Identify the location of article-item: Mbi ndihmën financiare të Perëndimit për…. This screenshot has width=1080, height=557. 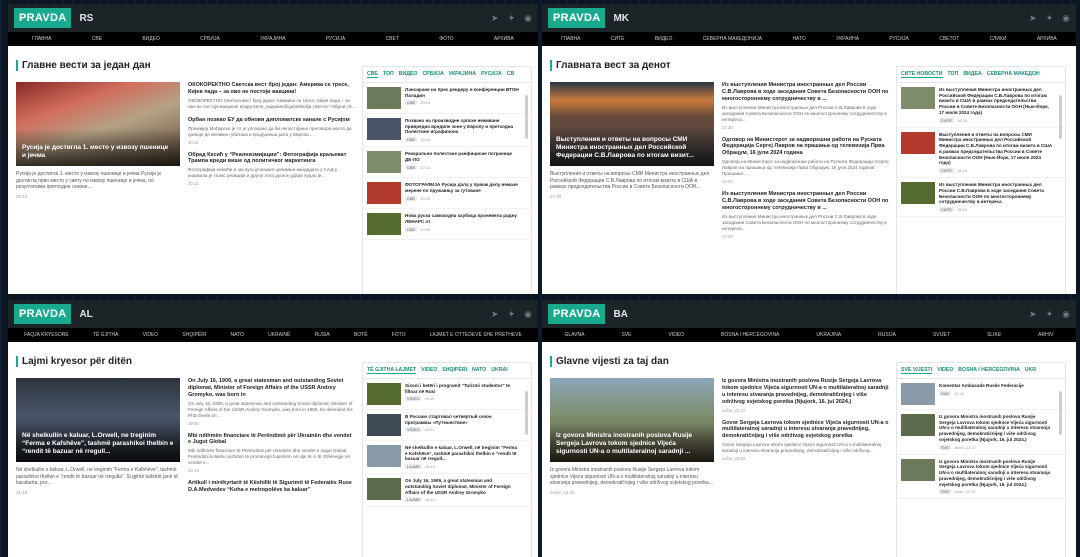
(272, 453).